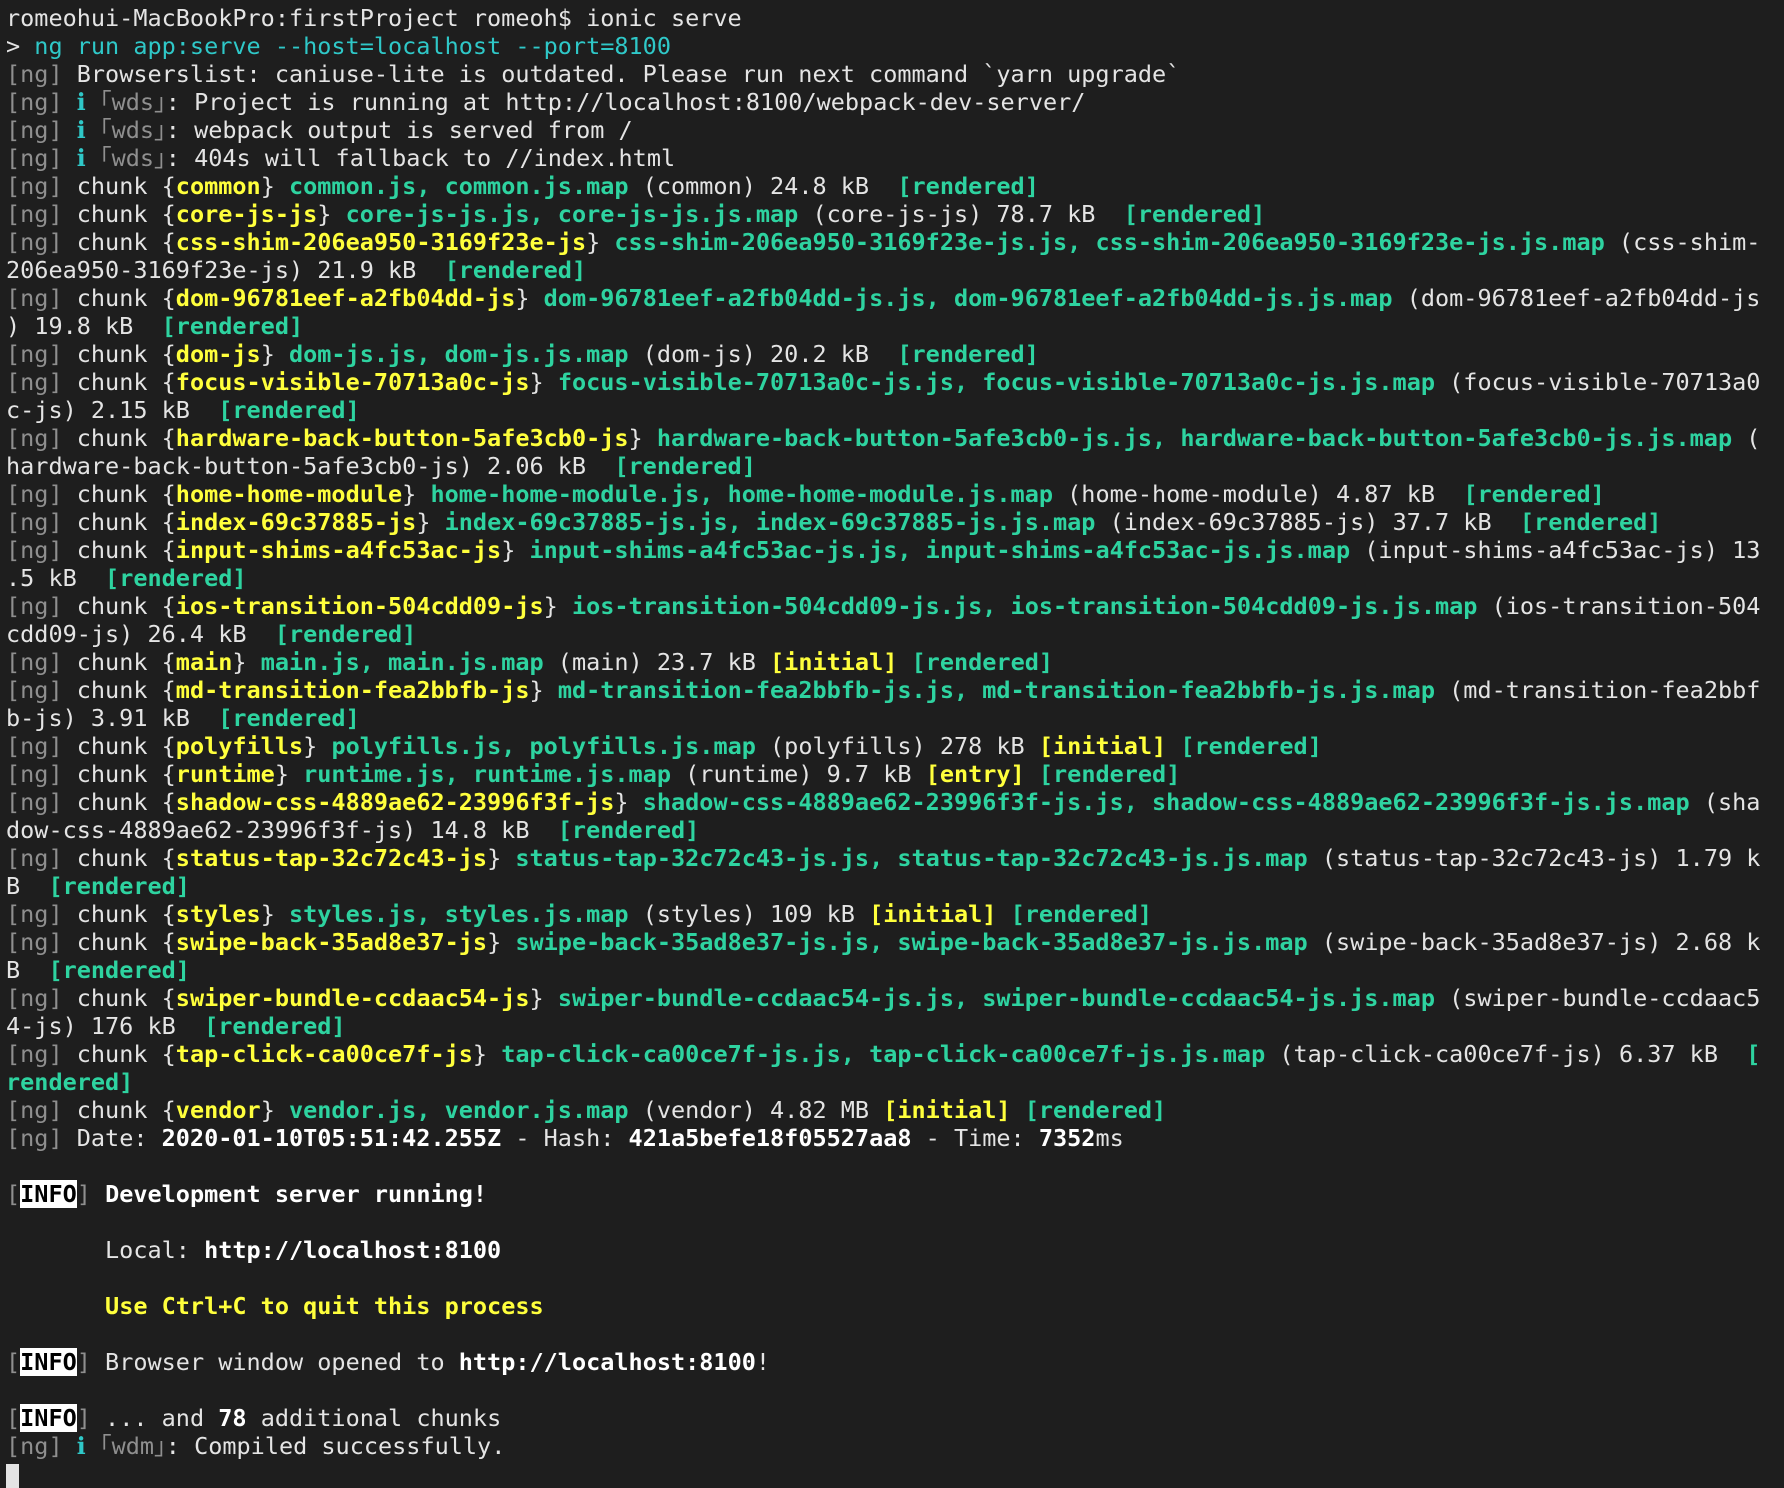  I want to click on terminal-line: ) 19.8 kB [rendered], so click(892, 326).